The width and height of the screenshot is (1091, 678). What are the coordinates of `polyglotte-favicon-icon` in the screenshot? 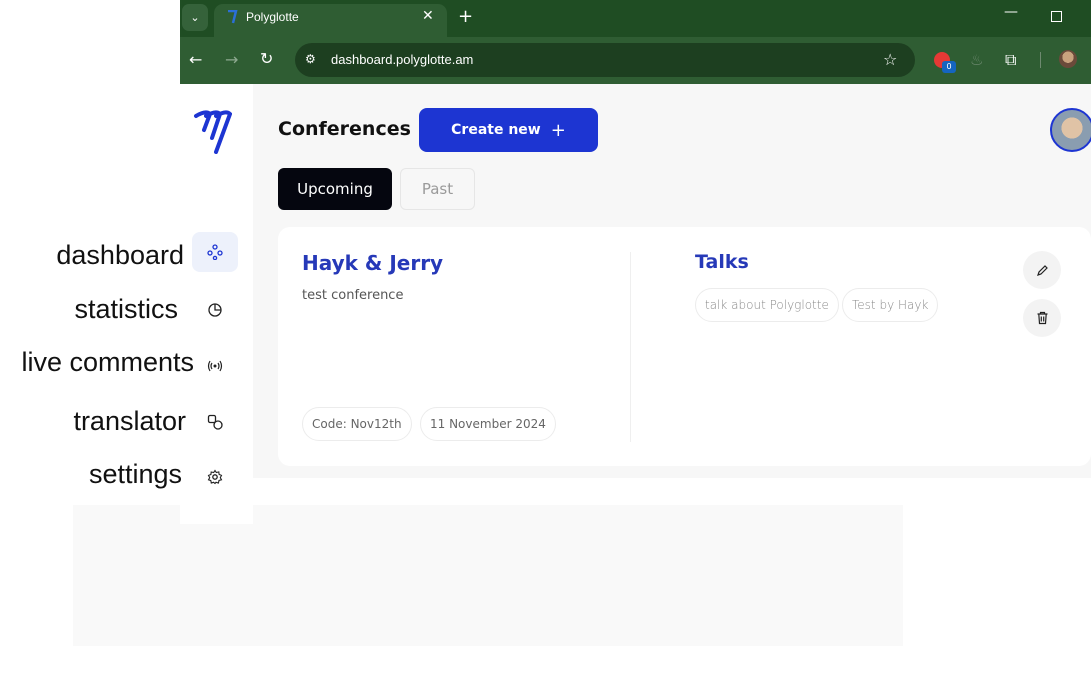 It's located at (233, 17).